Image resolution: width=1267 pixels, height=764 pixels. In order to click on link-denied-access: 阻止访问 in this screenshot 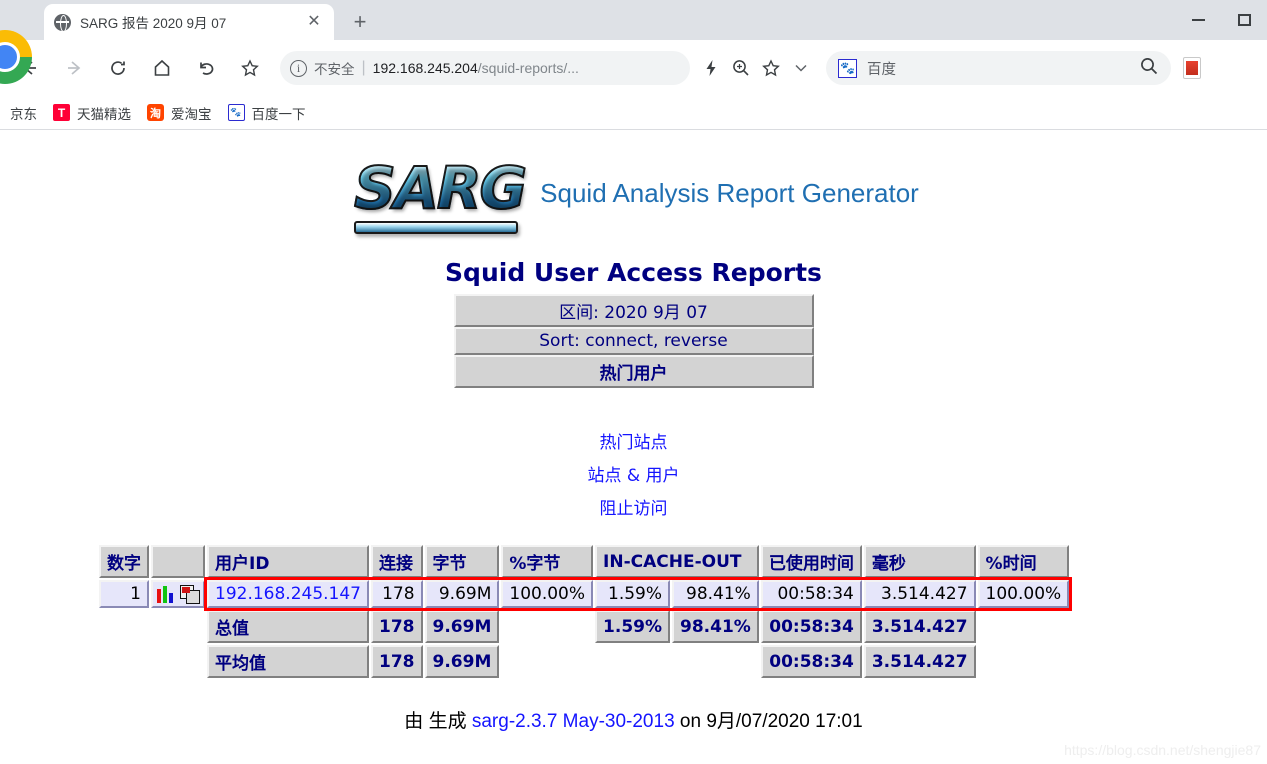, I will do `click(633, 506)`.